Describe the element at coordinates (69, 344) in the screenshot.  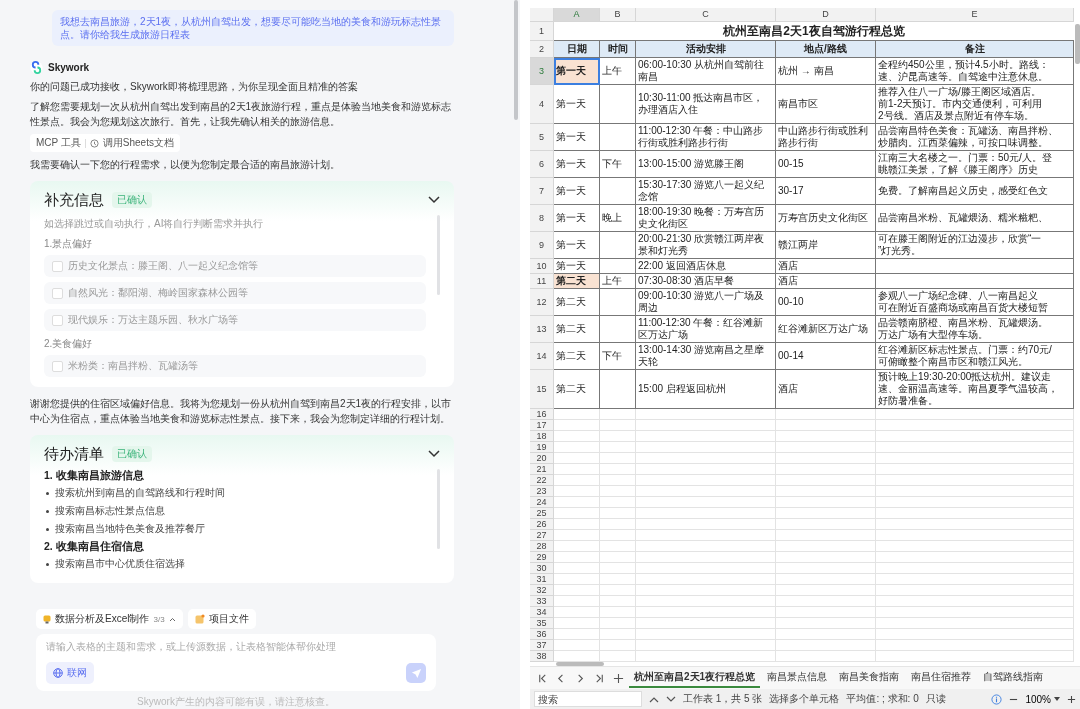
I see `group-heading: 2.美食偏好` at that location.